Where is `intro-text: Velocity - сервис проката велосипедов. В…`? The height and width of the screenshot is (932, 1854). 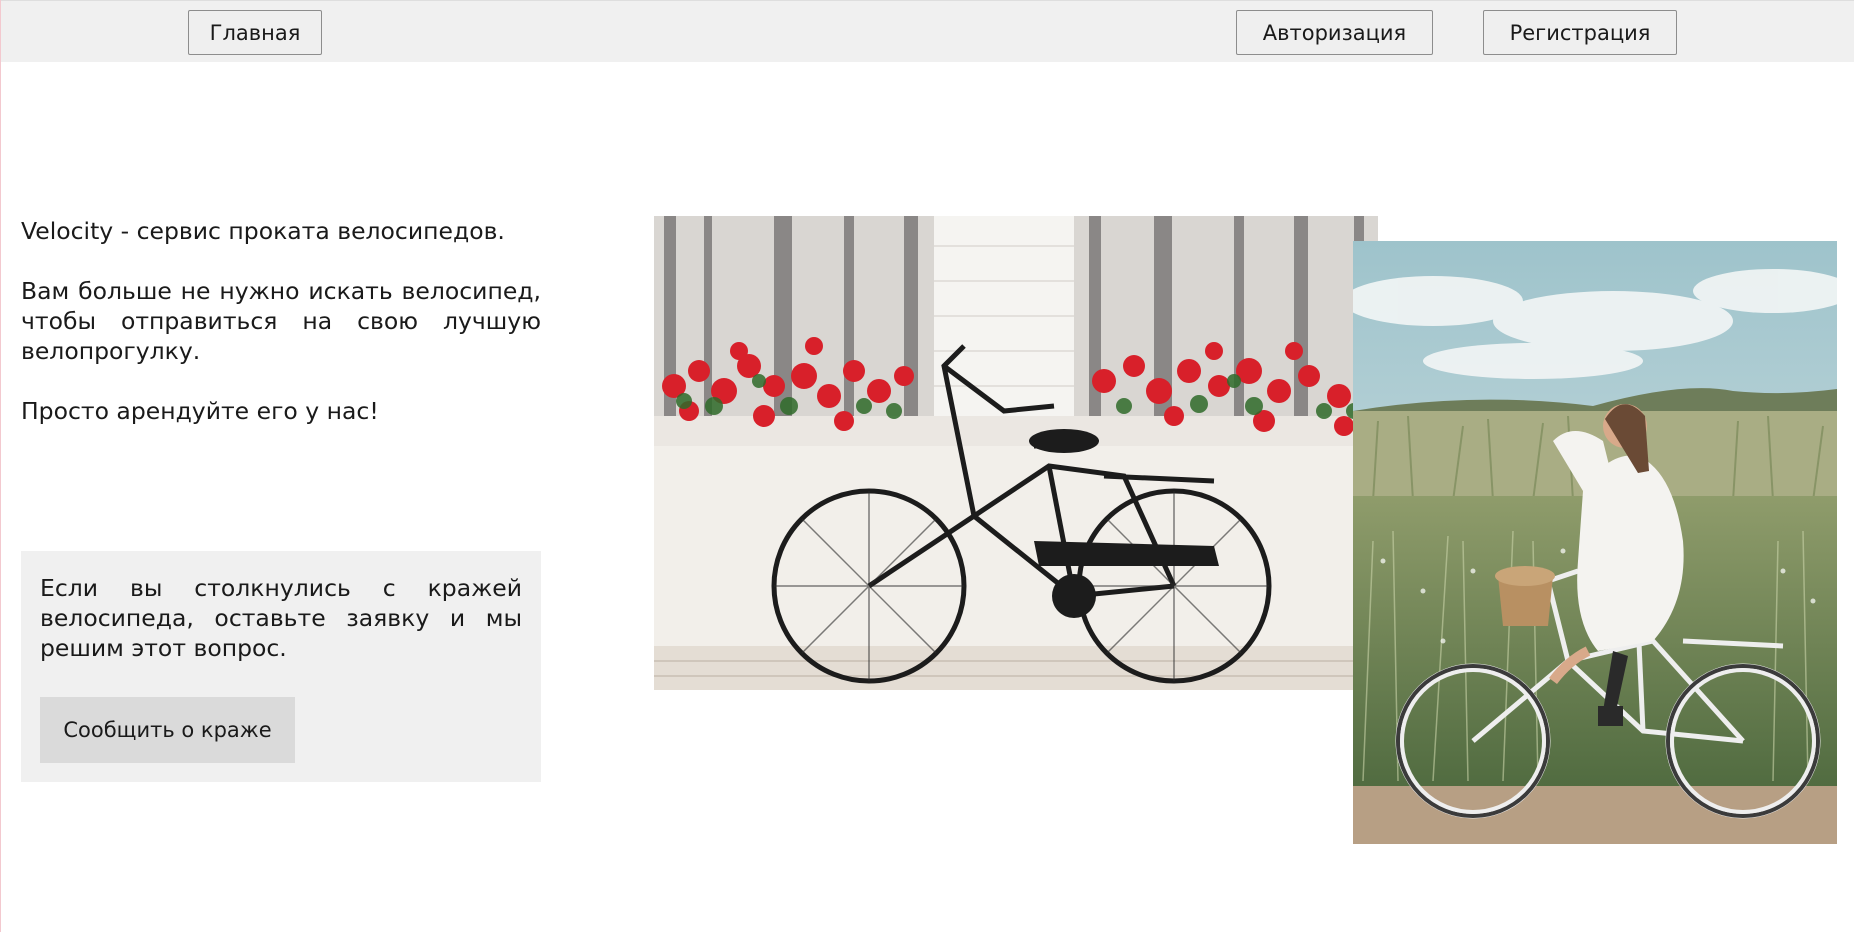 intro-text: Velocity - сервис проката велосипедов. В… is located at coordinates (281, 321).